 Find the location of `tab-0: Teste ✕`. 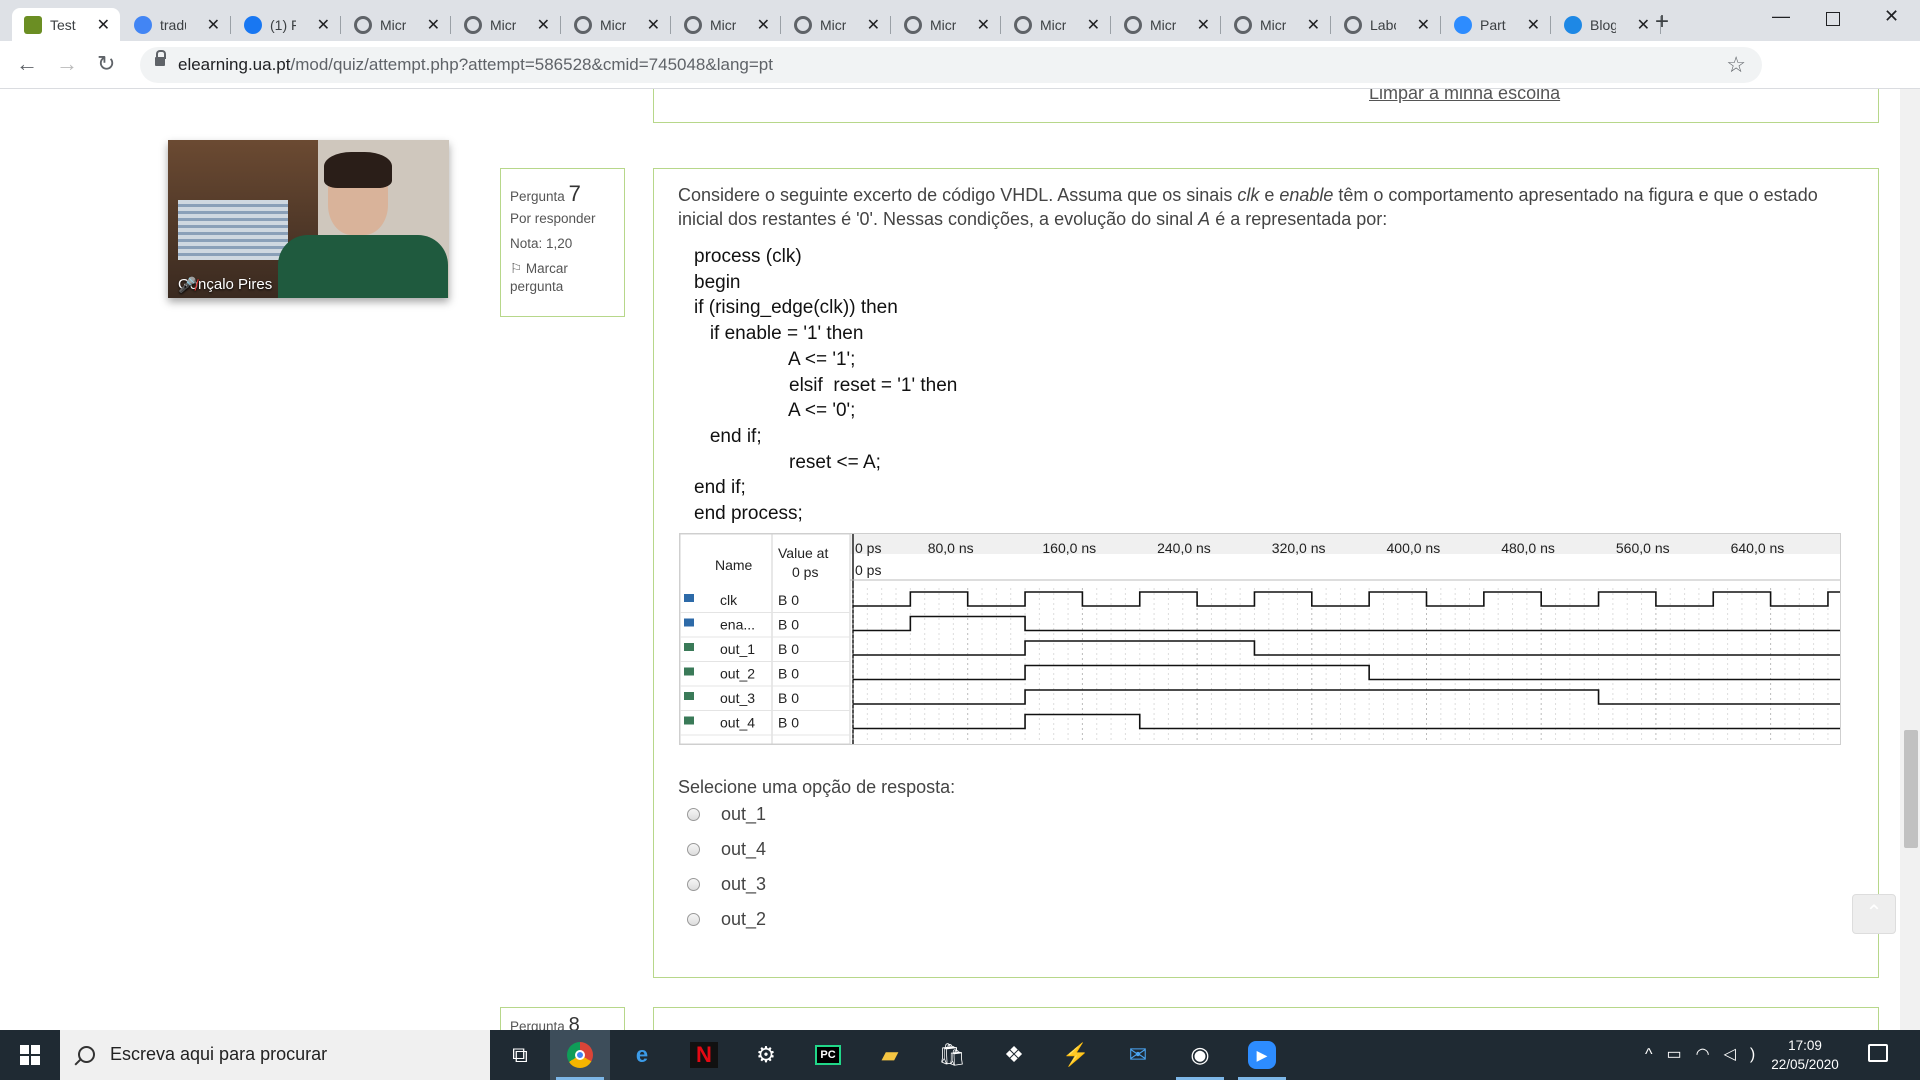

tab-0: Teste ✕ is located at coordinates (66, 24).